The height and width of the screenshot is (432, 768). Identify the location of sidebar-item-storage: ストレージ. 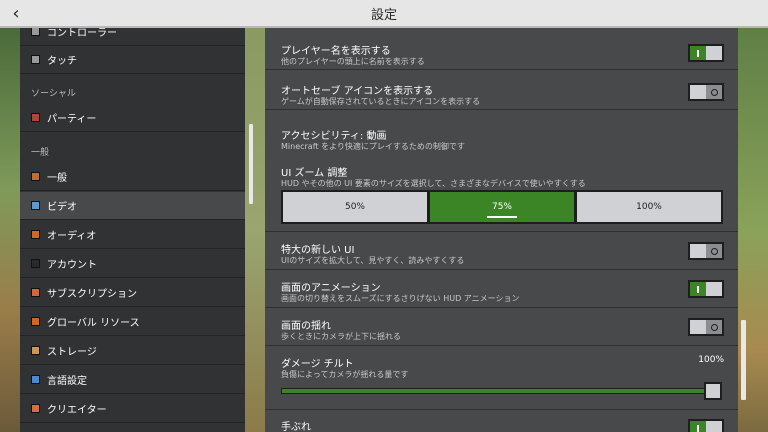
(132, 351).